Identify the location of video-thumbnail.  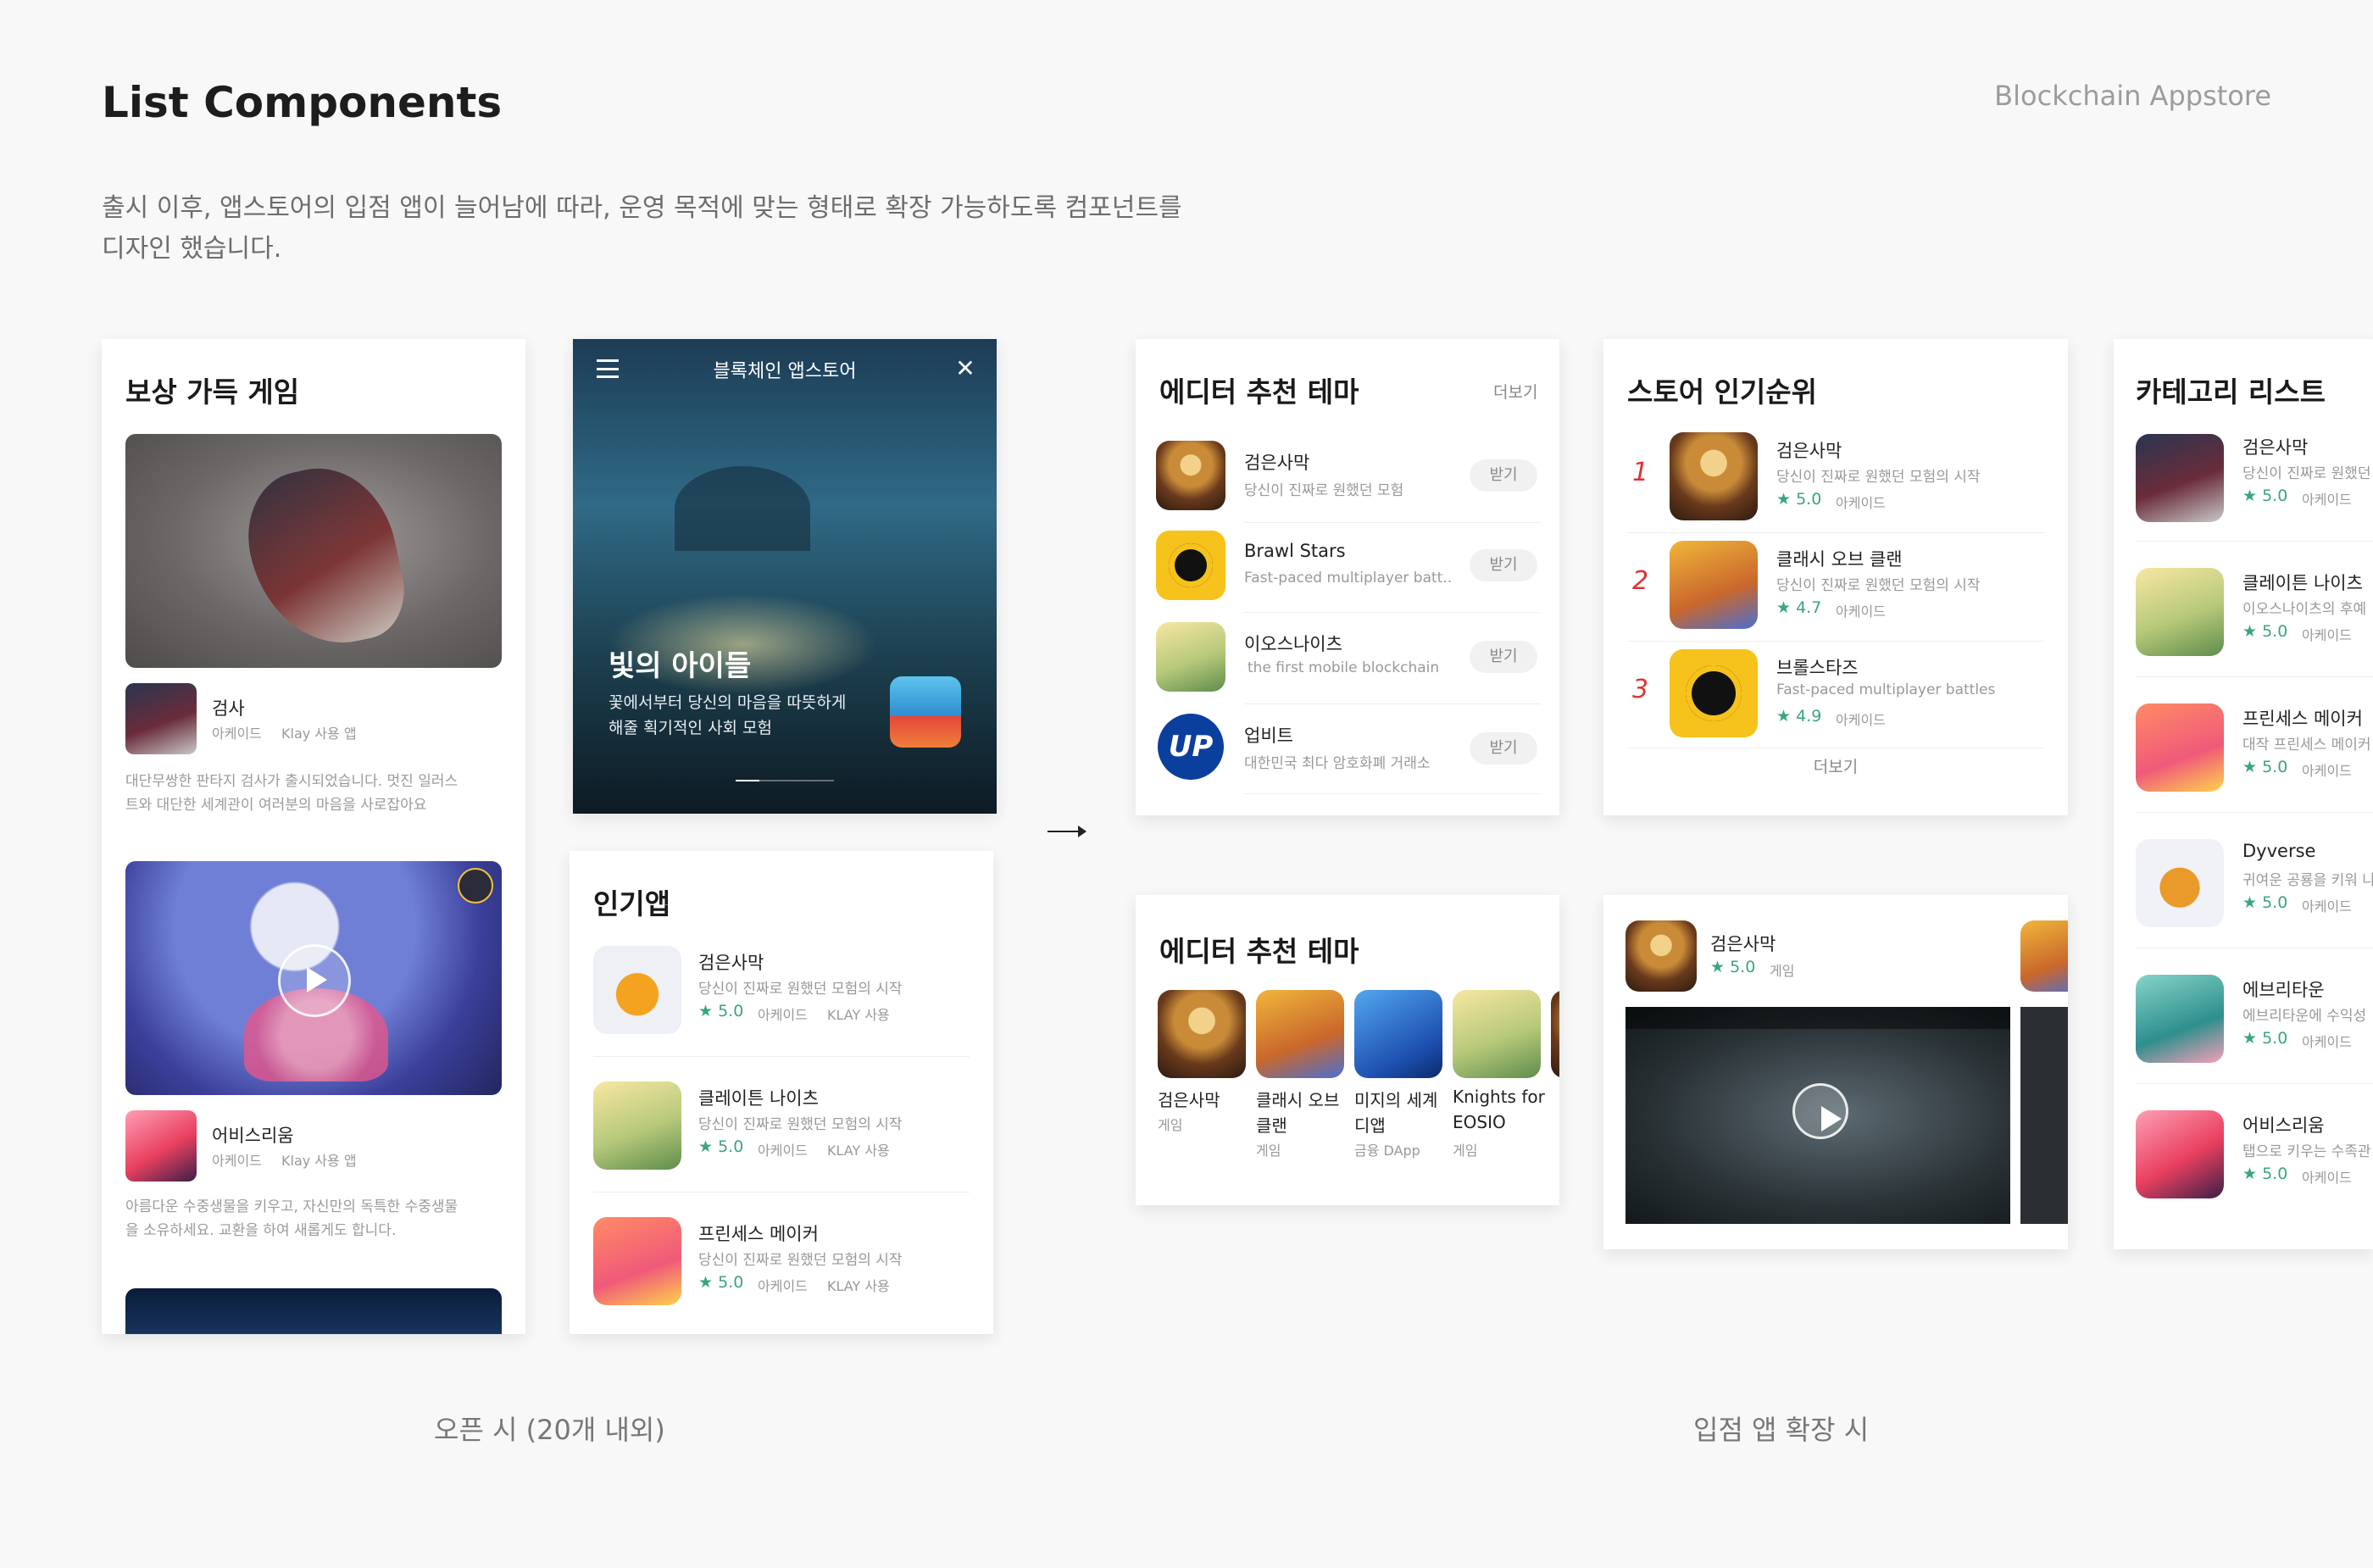
(1818, 1115).